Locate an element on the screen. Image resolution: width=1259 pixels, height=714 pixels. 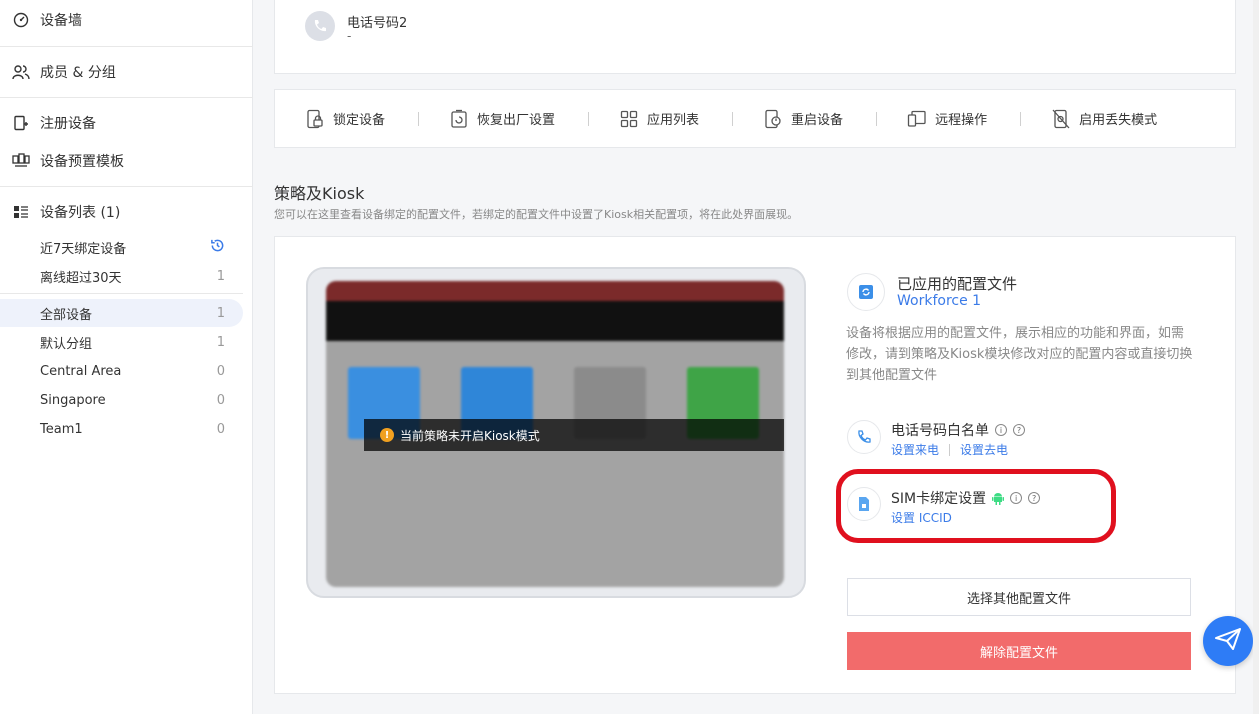
lock-device-icon is located at coordinates (315, 119).